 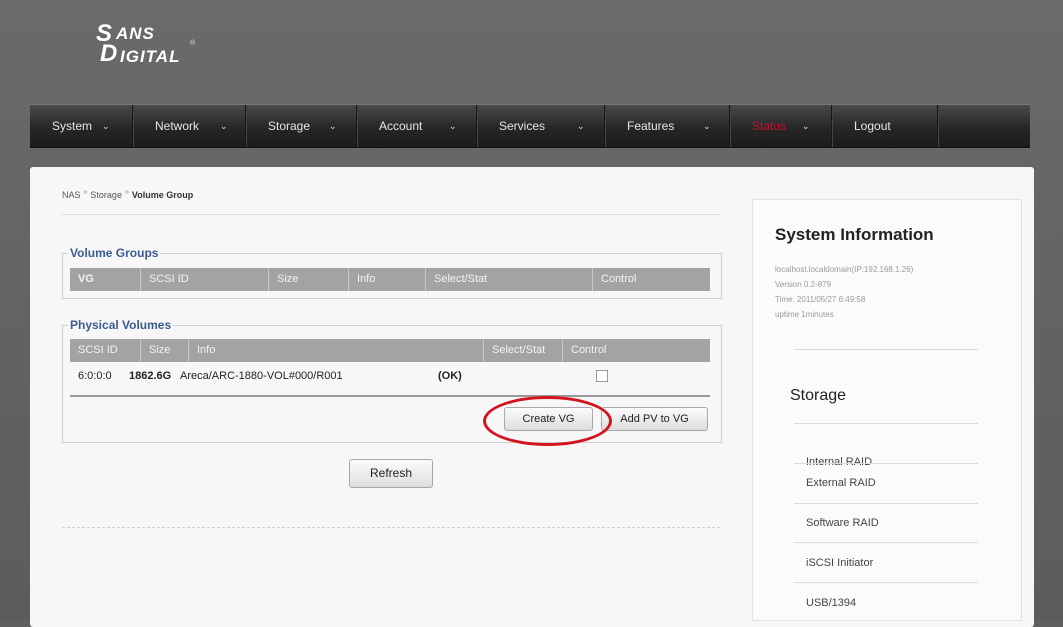 I want to click on system-info-version: Version 0.2-879, so click(x=803, y=284).